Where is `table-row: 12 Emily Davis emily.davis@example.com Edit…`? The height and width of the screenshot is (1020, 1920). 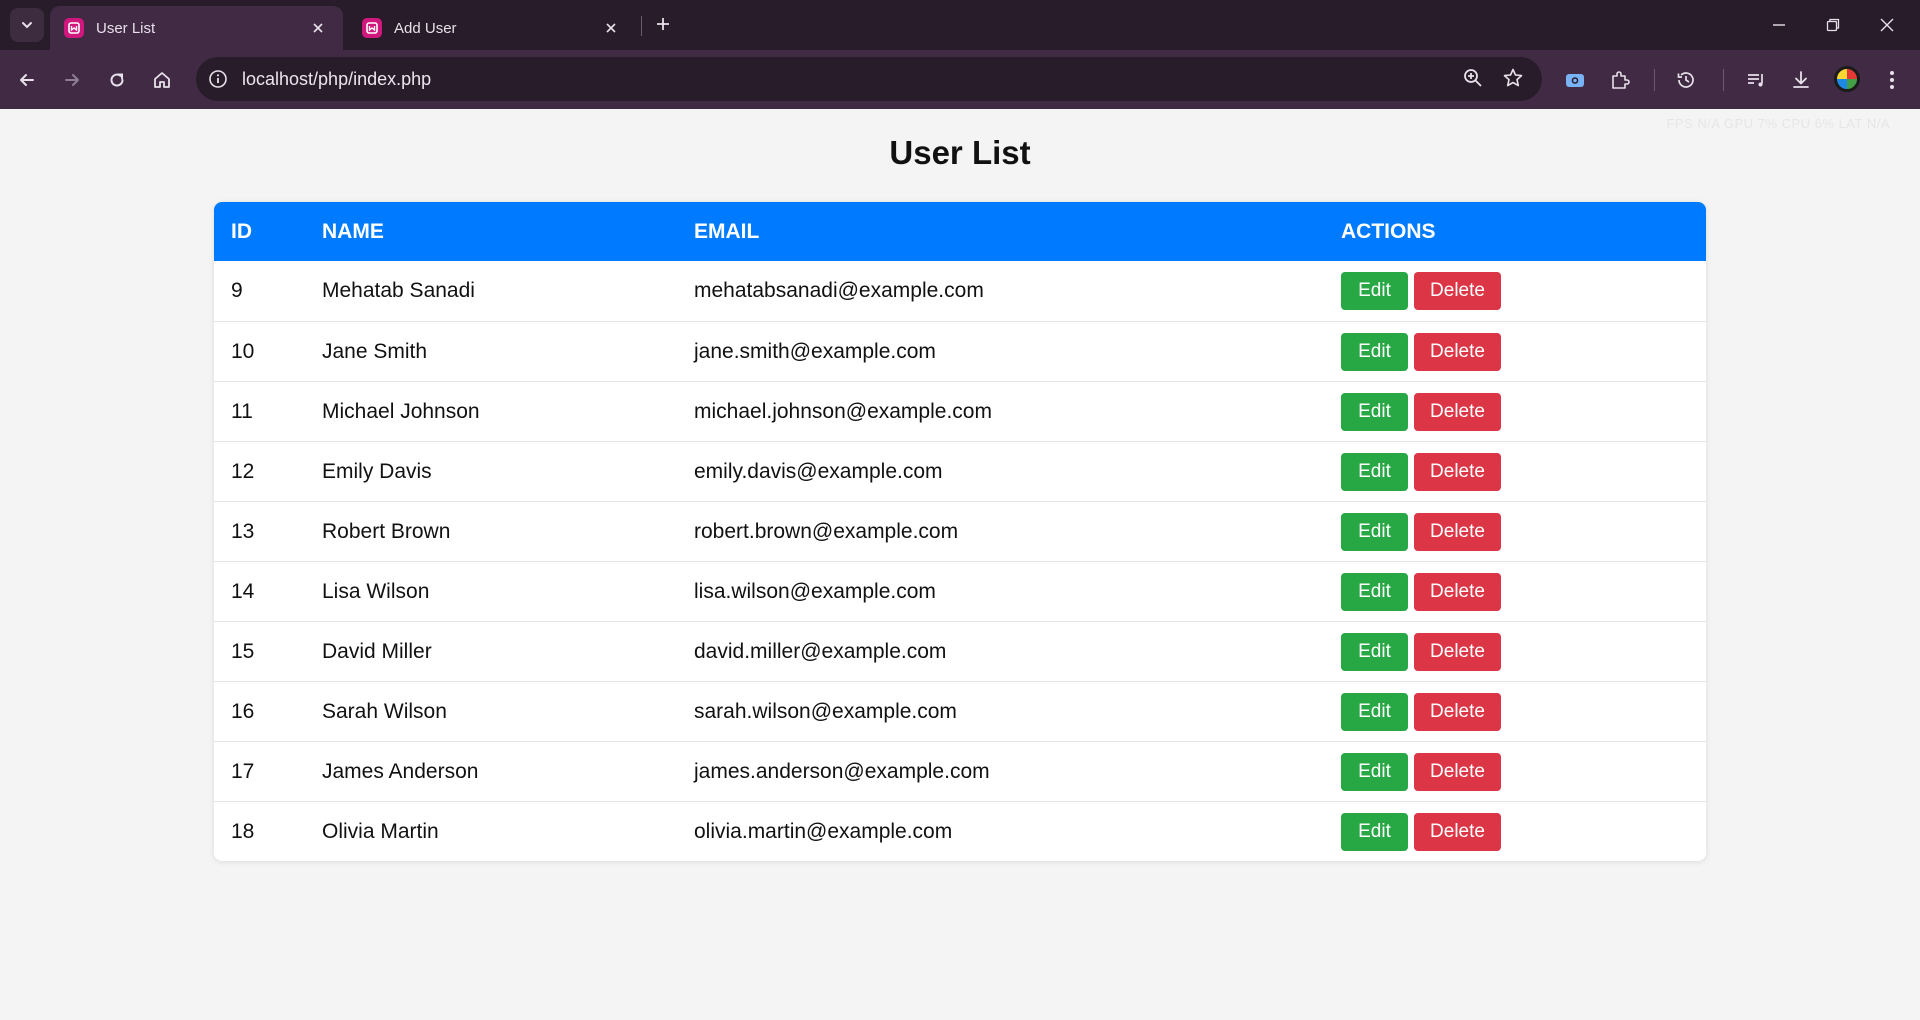 table-row: 12 Emily Davis emily.davis@example.com Edit… is located at coordinates (960, 471).